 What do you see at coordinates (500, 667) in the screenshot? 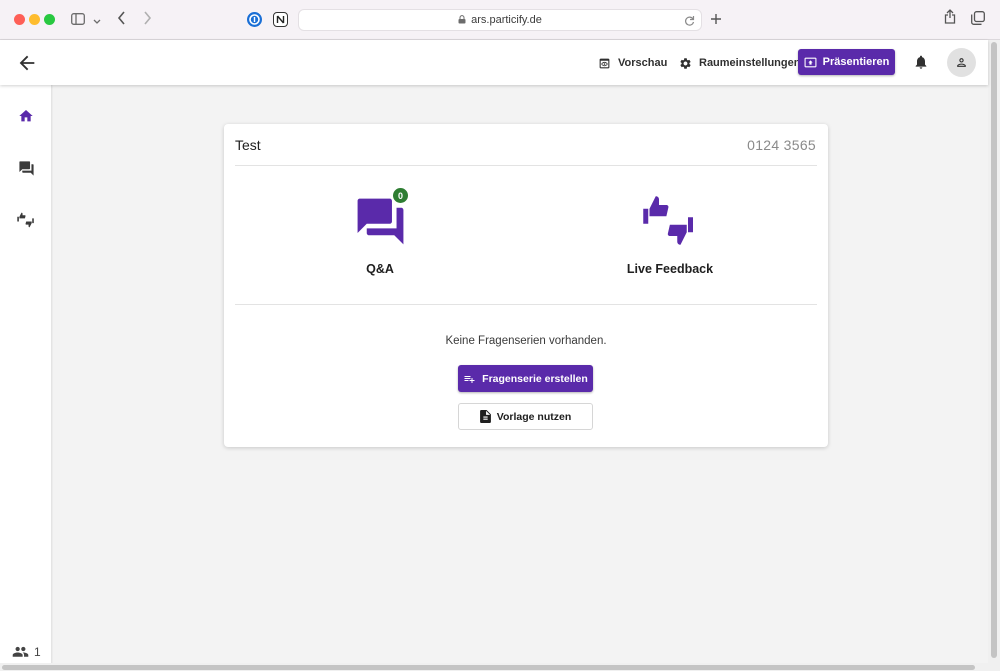
I see `horizontal-scrollbar` at bounding box center [500, 667].